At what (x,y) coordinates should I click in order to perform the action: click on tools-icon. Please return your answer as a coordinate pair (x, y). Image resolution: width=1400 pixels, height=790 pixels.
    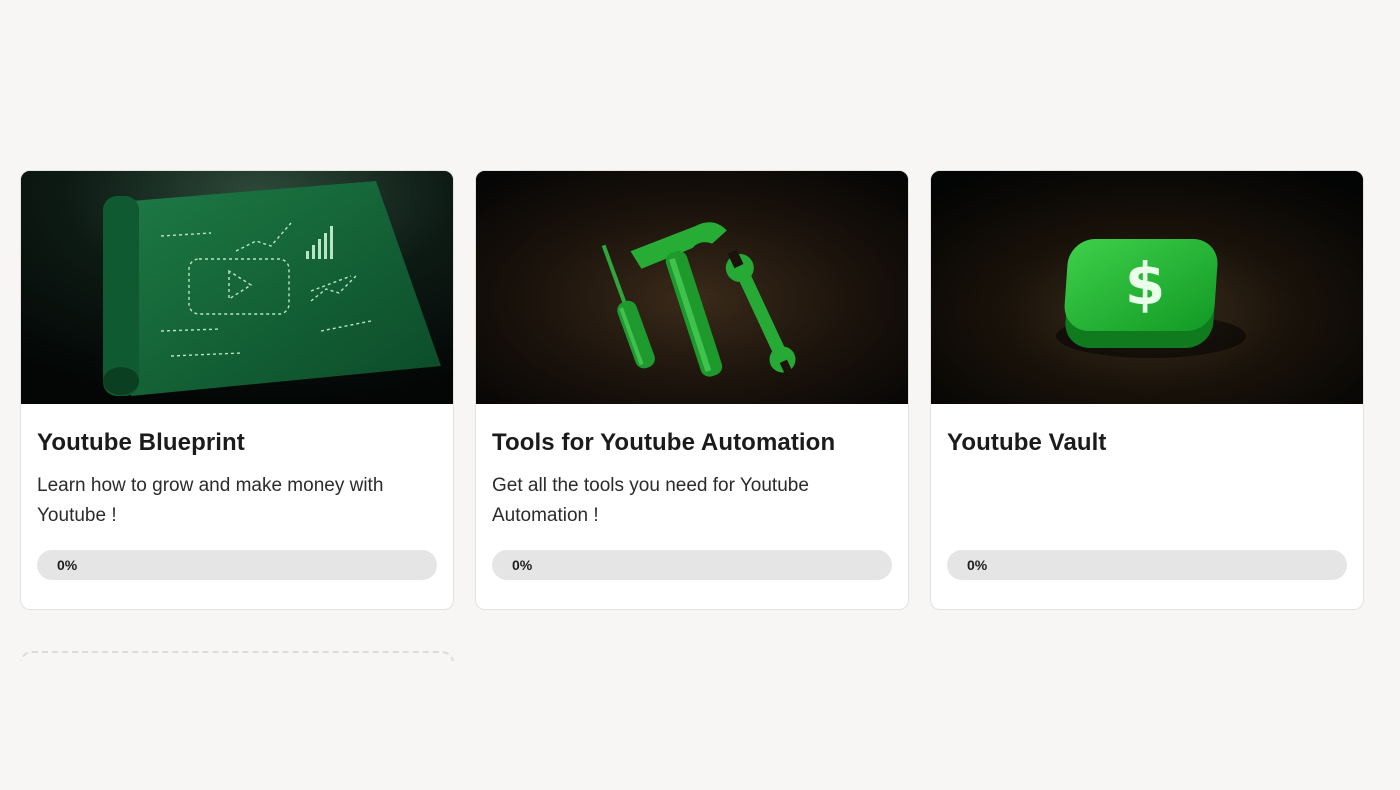
    Looking at the image, I should click on (692, 287).